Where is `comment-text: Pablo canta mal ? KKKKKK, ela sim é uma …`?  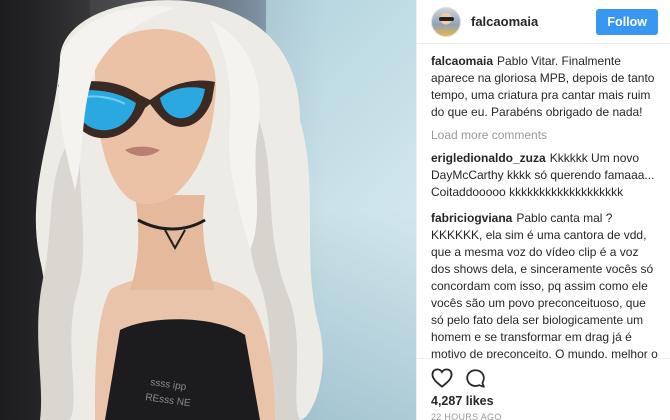
comment-text: Pablo canta mal ? KKKKKK, ela sim é uma … is located at coordinates (544, 284).